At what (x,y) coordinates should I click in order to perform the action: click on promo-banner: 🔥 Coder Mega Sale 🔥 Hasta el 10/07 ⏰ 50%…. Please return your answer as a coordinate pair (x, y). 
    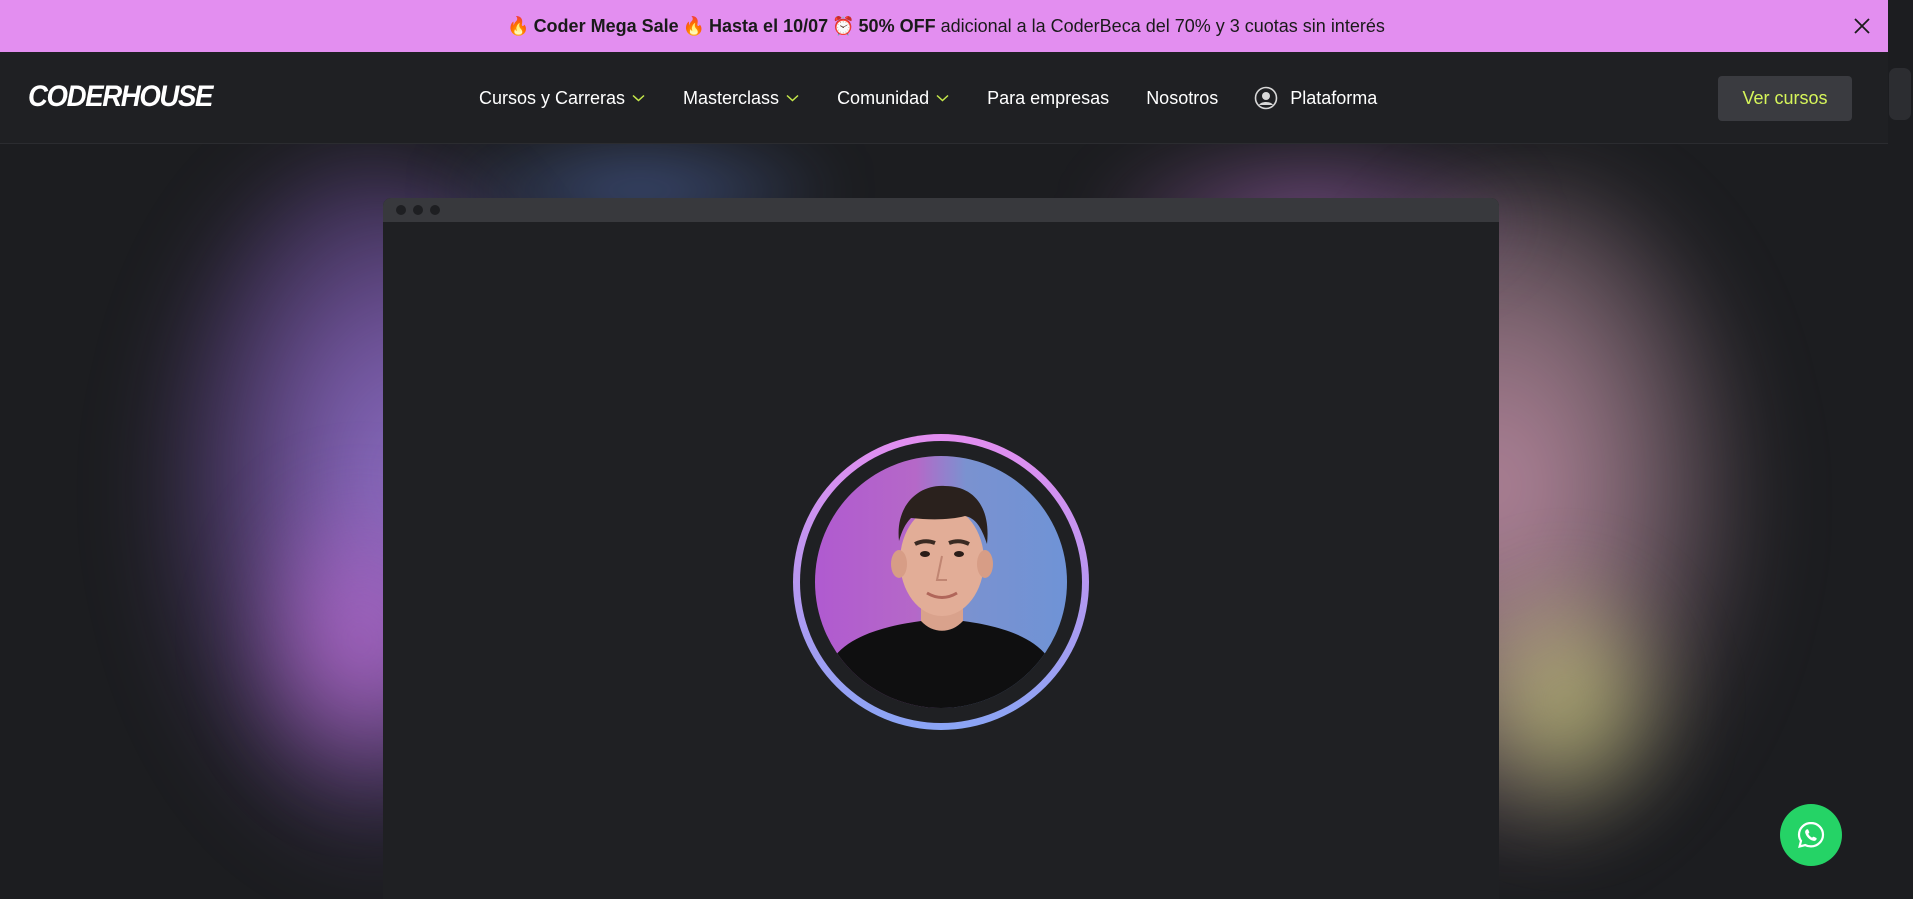
    Looking at the image, I should click on (944, 26).